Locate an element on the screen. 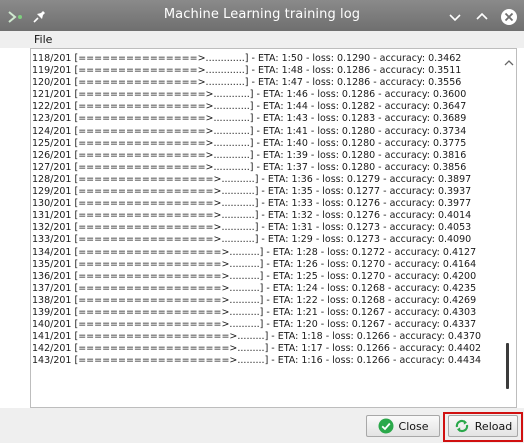 The height and width of the screenshot is (443, 524). close-icon is located at coordinates (509, 17).